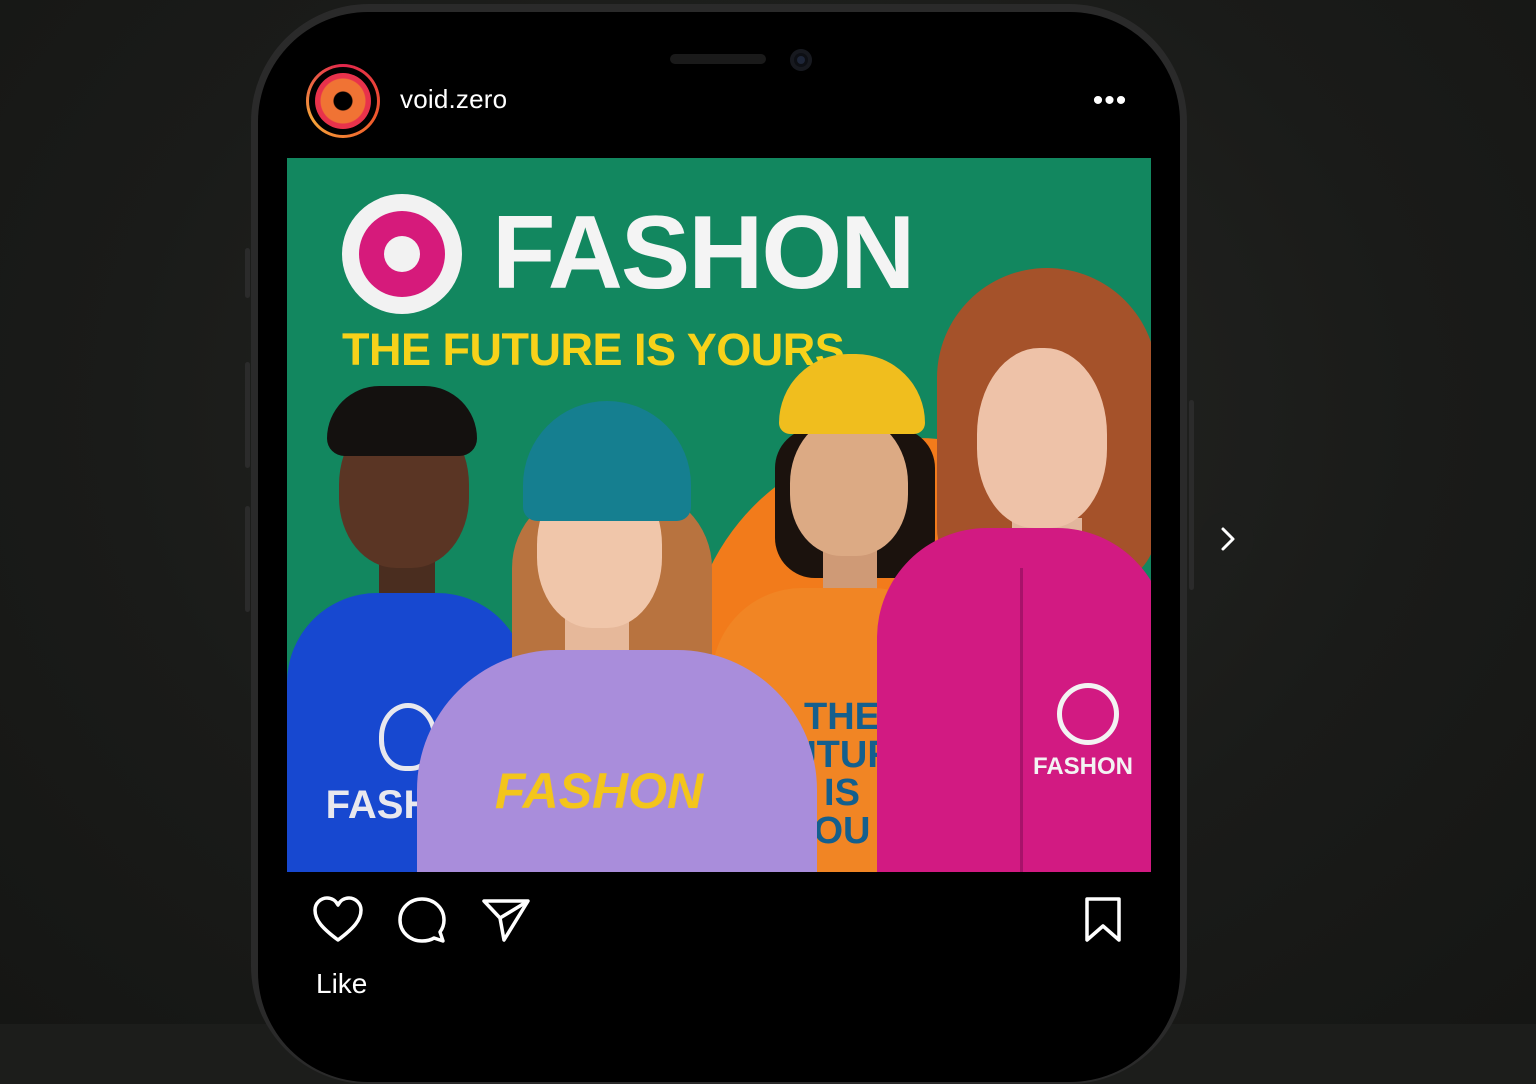 This screenshot has height=1084, width=1536. What do you see at coordinates (341, 984) in the screenshot?
I see `like-label: Like` at bounding box center [341, 984].